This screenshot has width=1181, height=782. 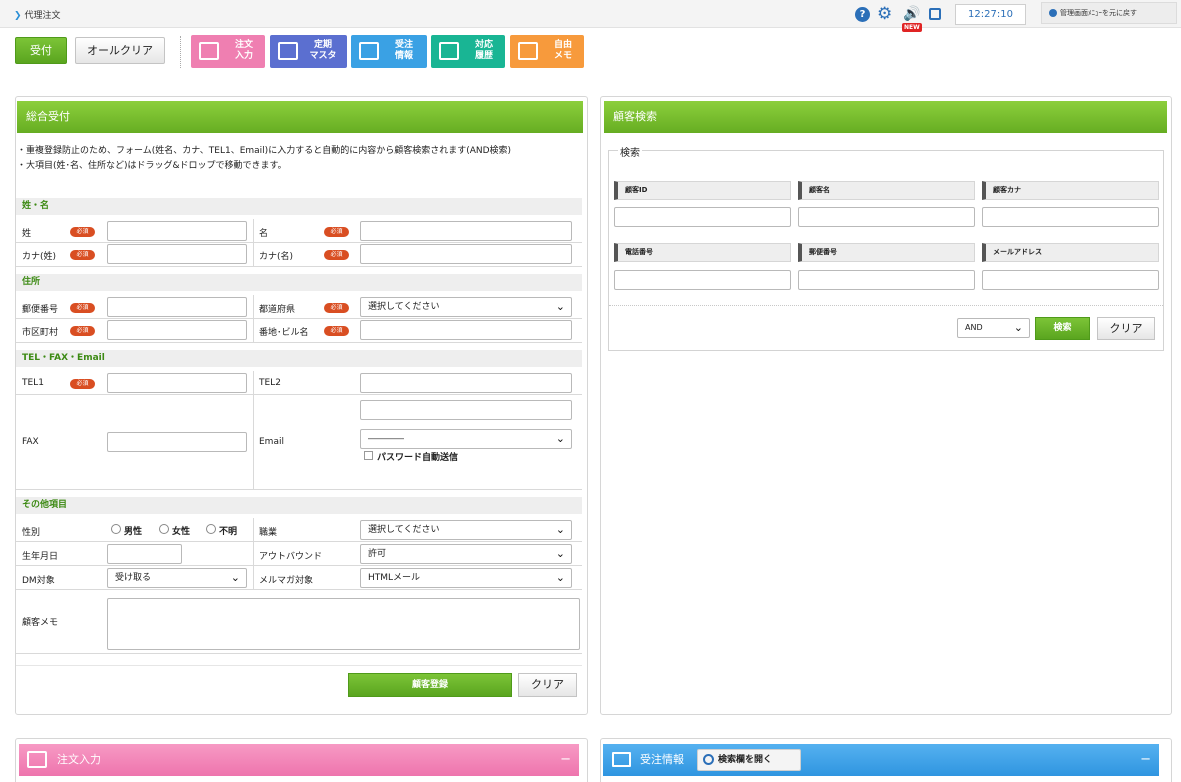 I want to click on prefecture-select: 選択してください ⌄, so click(x=466, y=307).